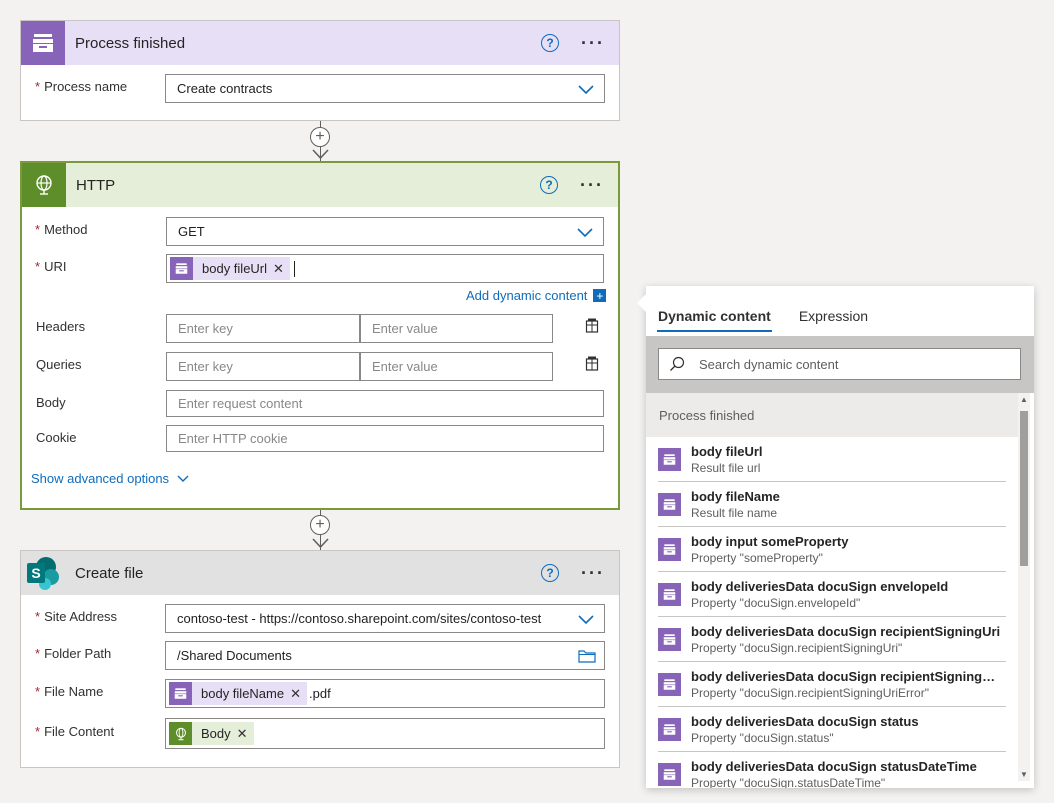  I want to click on queries-value-input: Enter value, so click(456, 366).